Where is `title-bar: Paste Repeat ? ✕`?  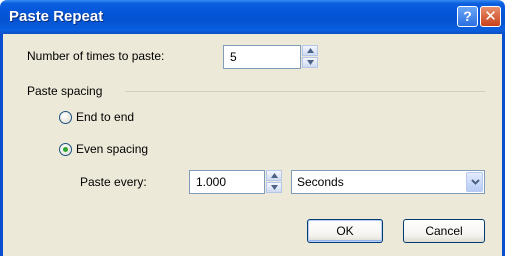
title-bar: Paste Repeat ? ✕ is located at coordinates (252, 17).